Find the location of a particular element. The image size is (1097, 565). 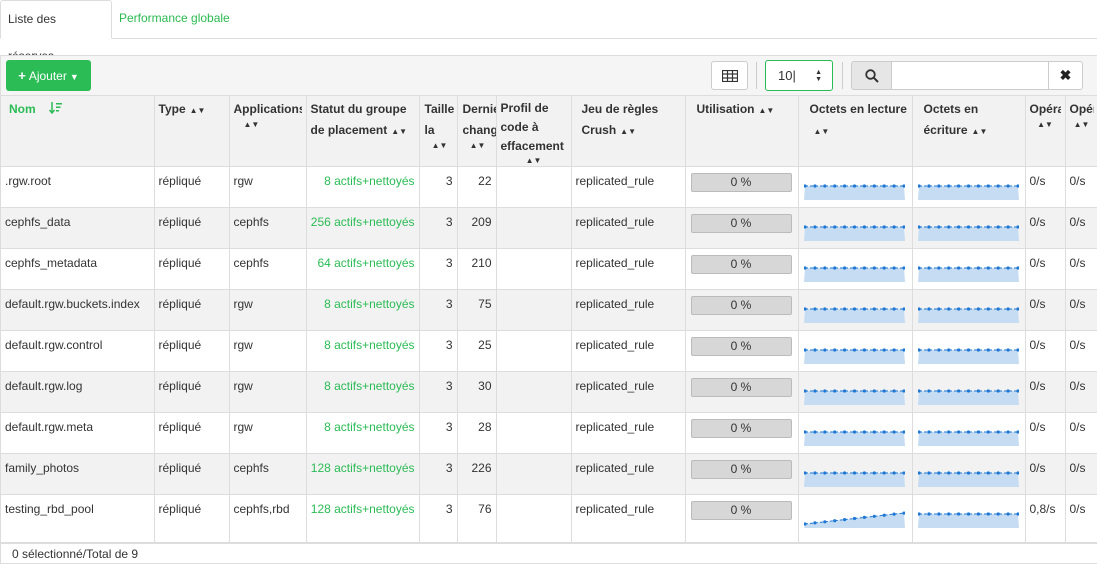

column-label: Dernier changement is located at coordinates (479, 119).